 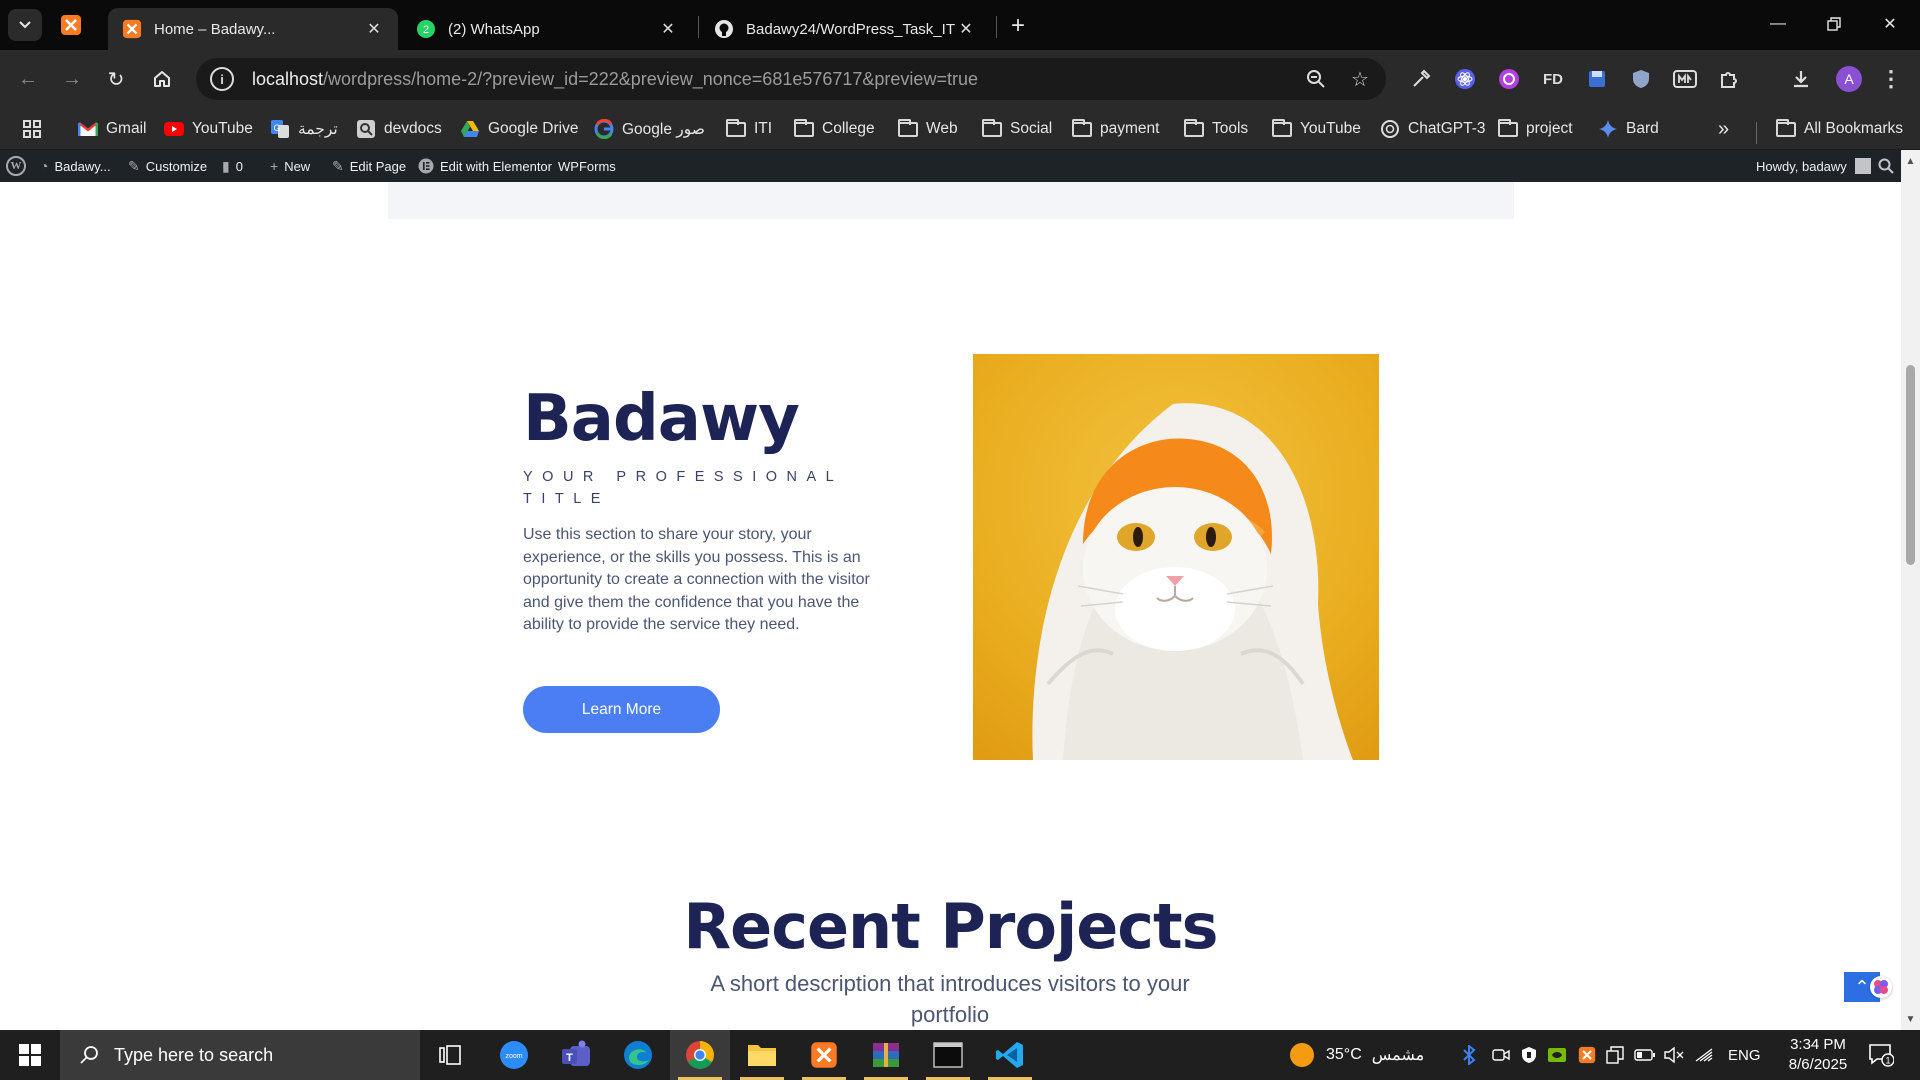 What do you see at coordinates (1316, 129) in the screenshot?
I see `bookmark-folder-youtube: YouTube` at bounding box center [1316, 129].